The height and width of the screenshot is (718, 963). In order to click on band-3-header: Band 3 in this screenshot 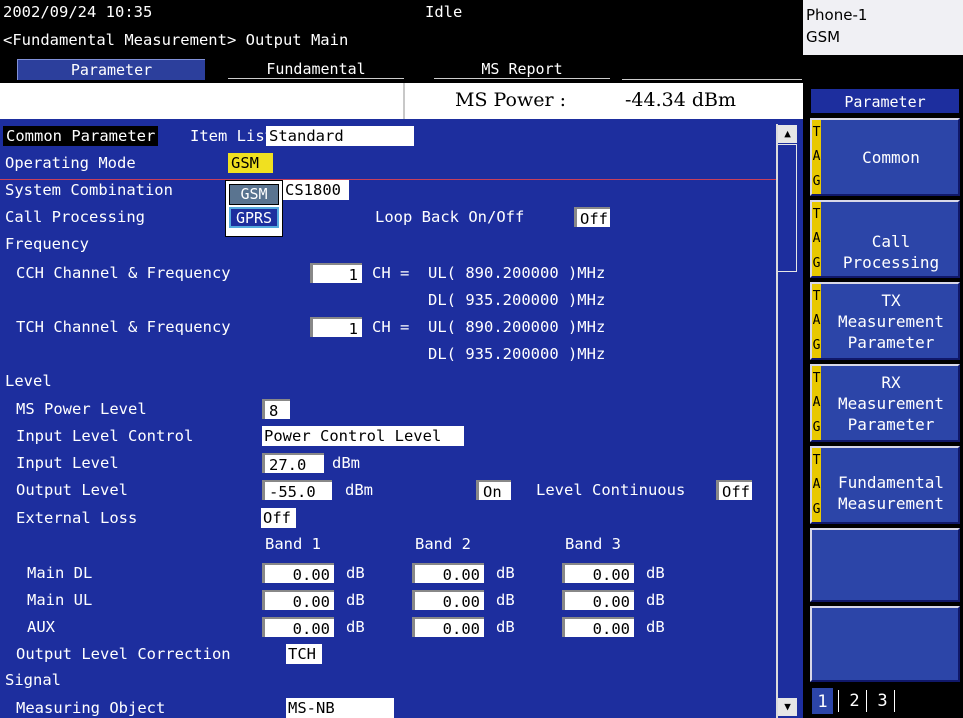, I will do `click(593, 544)`.